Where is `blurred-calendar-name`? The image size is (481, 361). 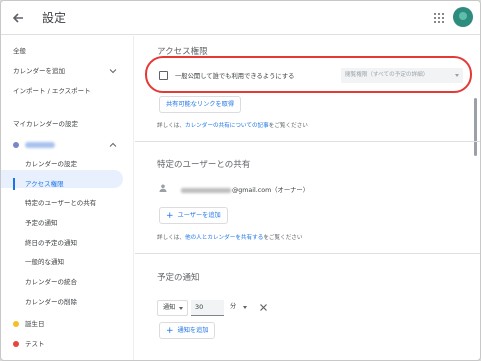 blurred-calendar-name is located at coordinates (40, 145).